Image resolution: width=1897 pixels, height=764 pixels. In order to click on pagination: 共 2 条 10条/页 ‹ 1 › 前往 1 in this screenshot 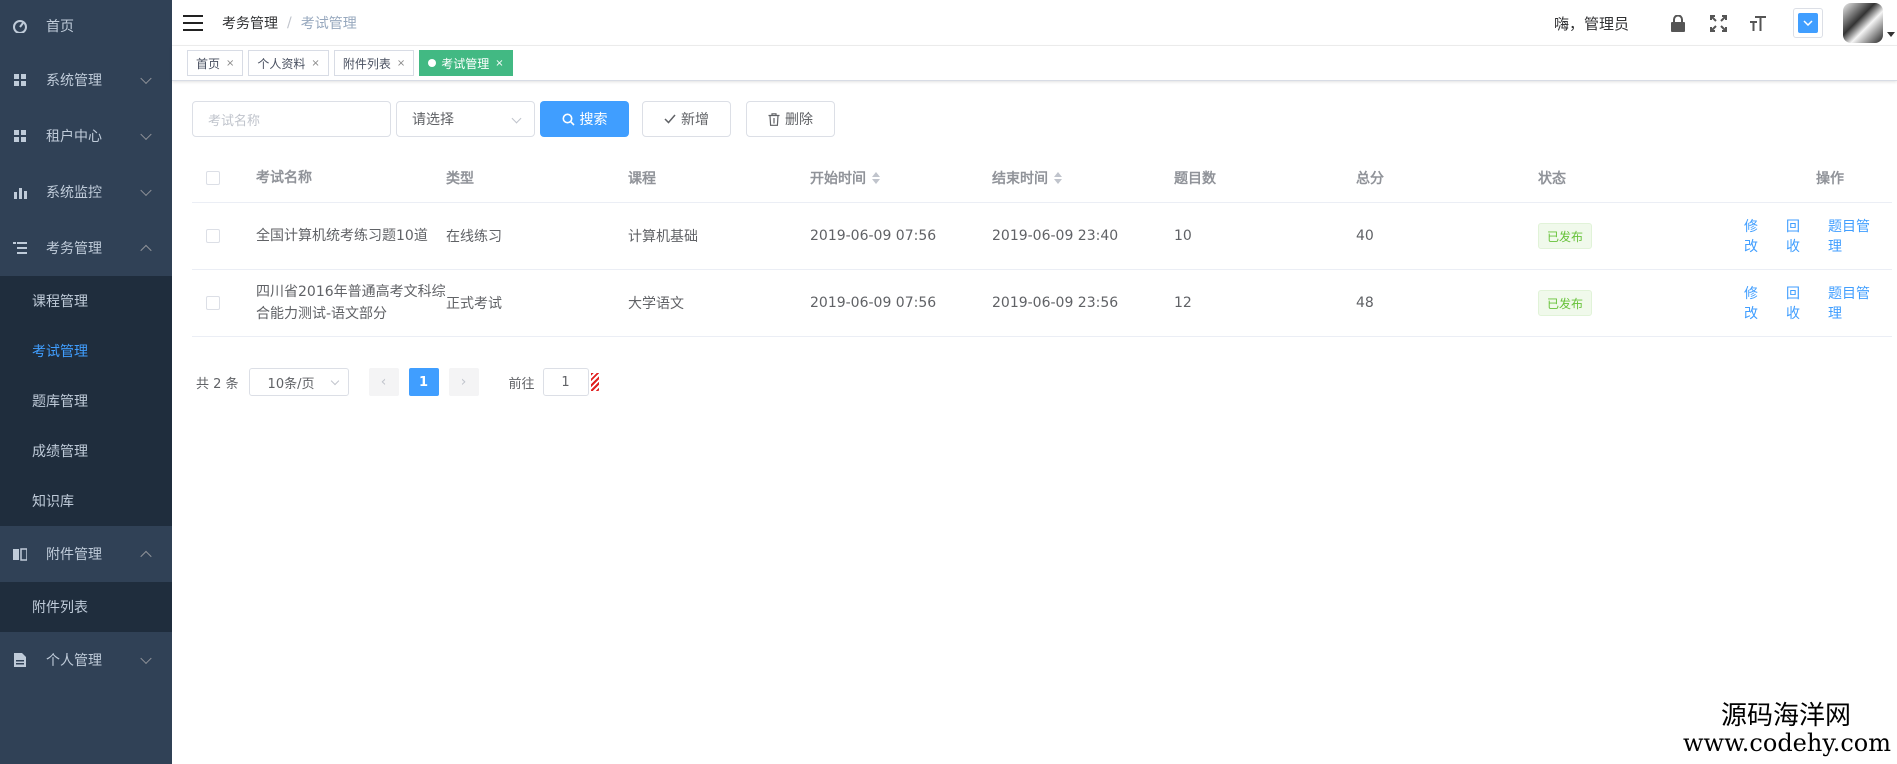, I will do `click(397, 382)`.